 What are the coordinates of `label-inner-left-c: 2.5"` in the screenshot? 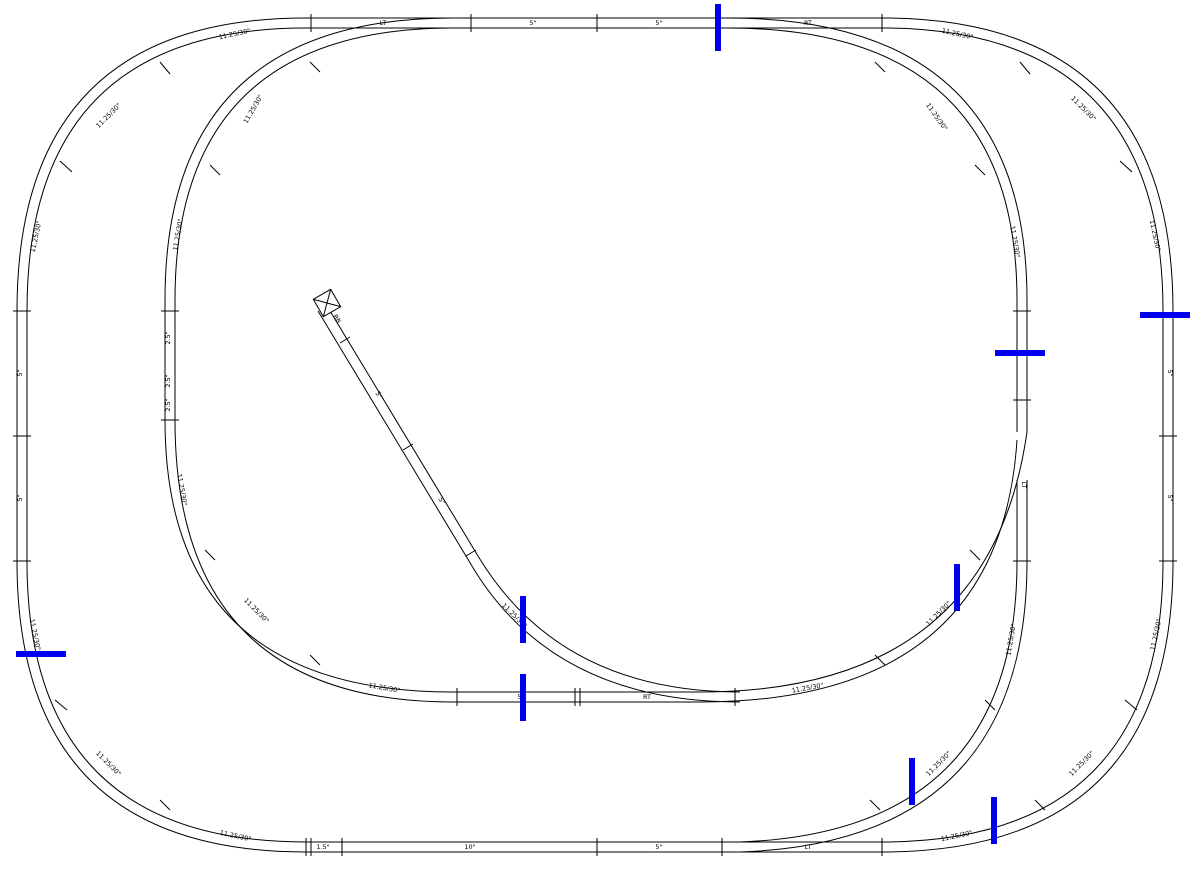 It's located at (168, 404).